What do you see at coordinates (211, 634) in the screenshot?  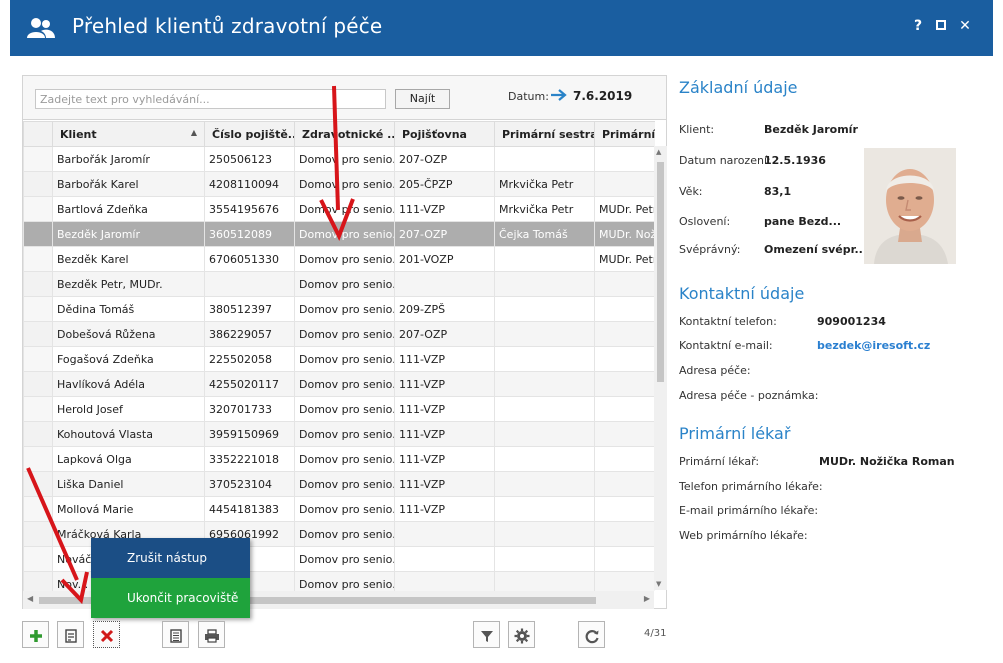 I see `print-button` at bounding box center [211, 634].